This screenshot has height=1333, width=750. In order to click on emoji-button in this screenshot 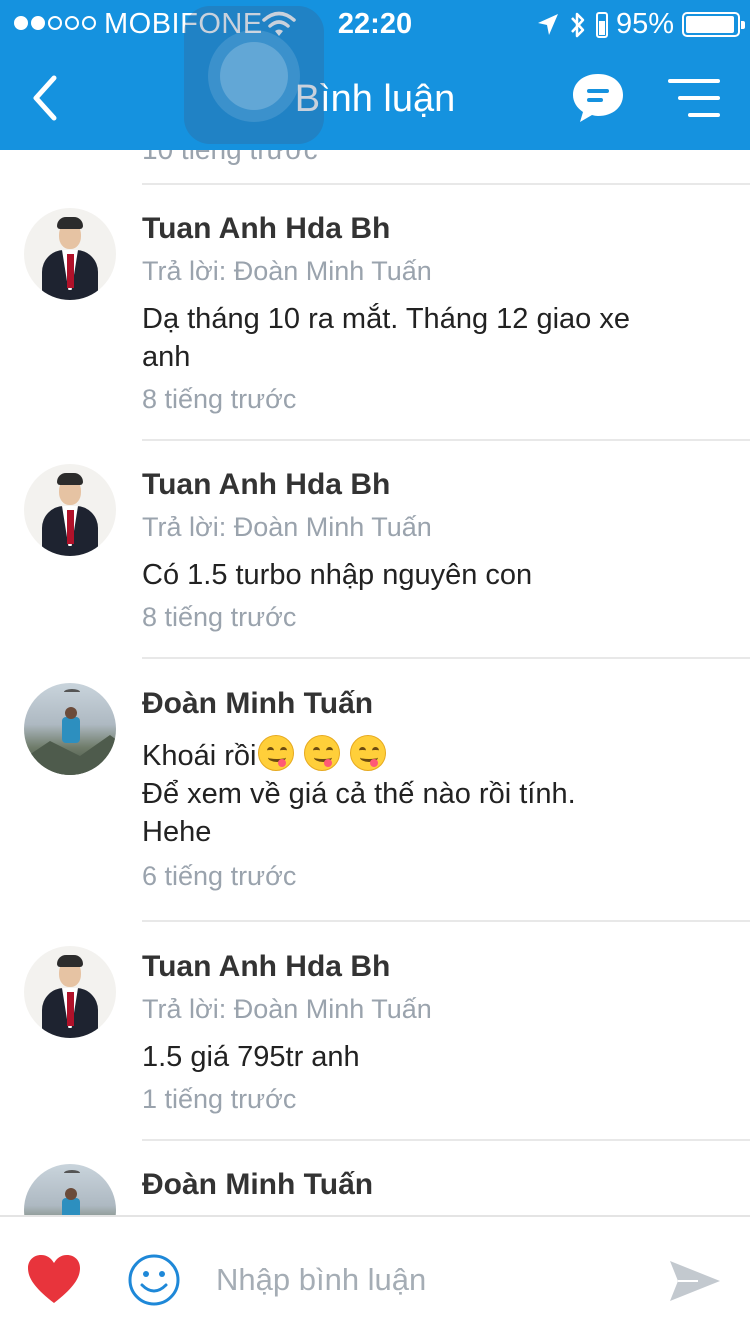, I will do `click(154, 1280)`.